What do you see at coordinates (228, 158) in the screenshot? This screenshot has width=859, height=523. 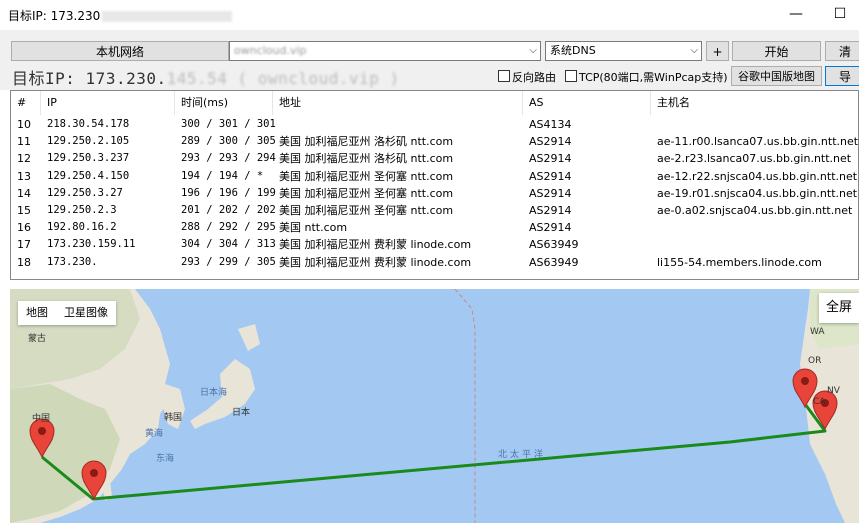 I see `table-cell-time: 293 / 293 / 294` at bounding box center [228, 158].